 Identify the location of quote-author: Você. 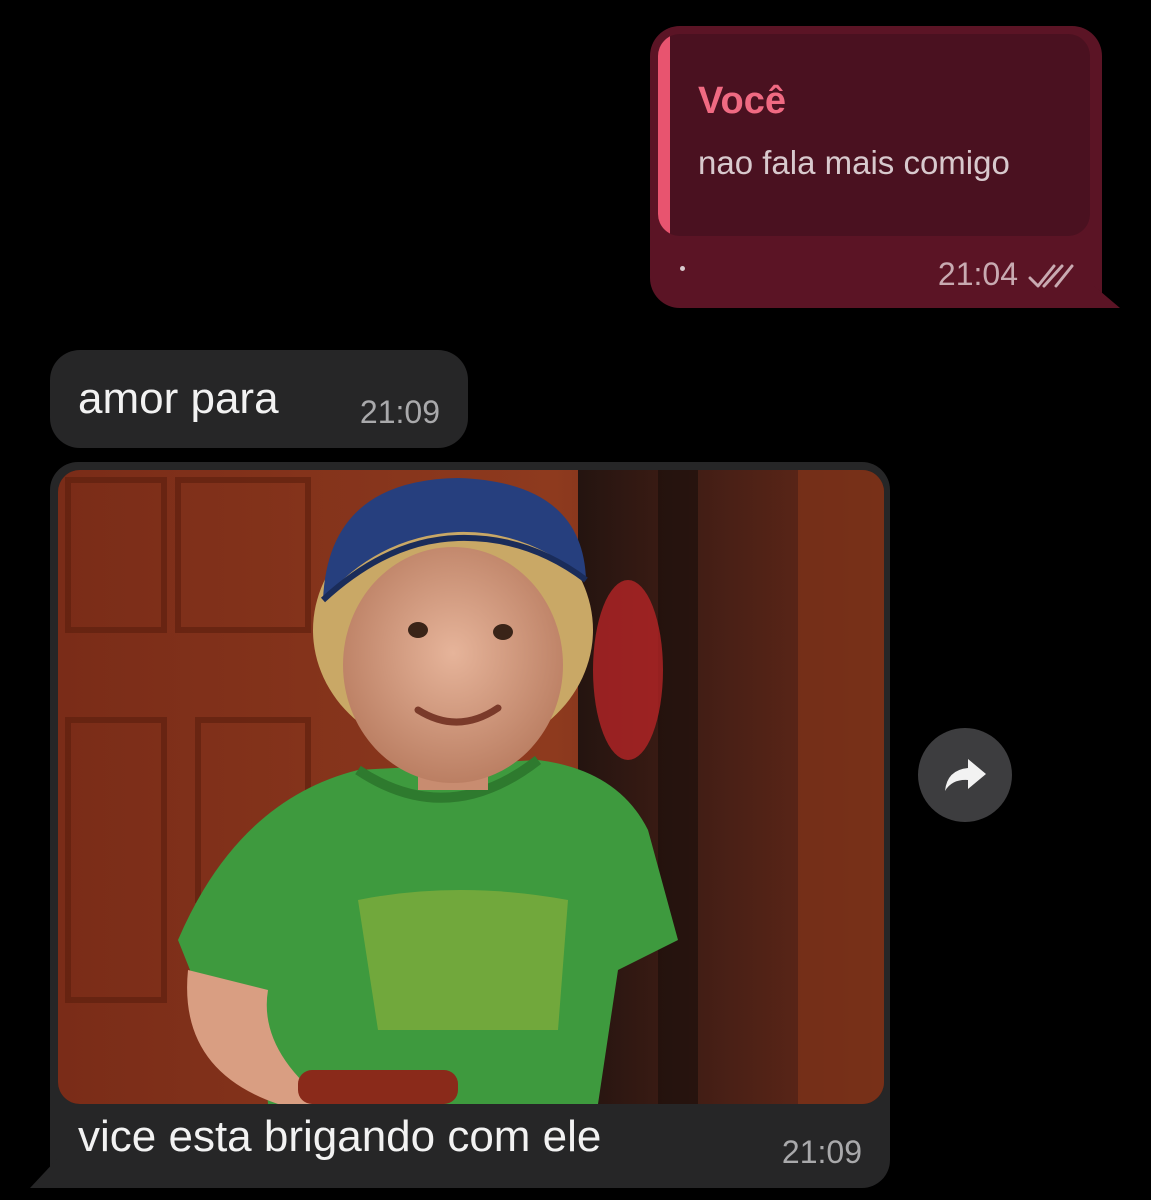
(742, 101).